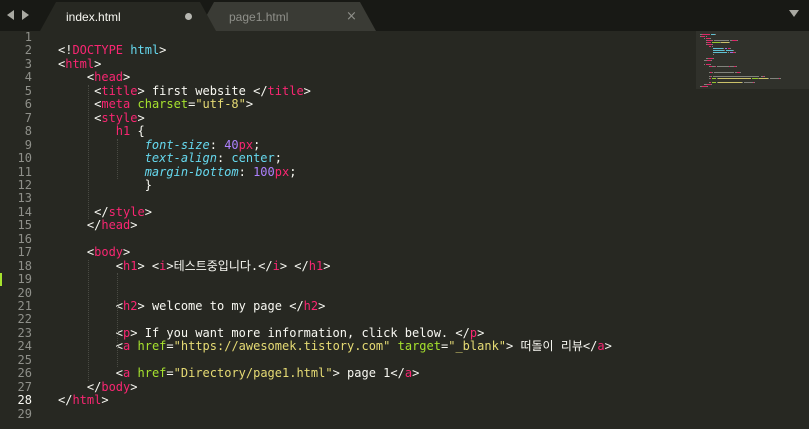 The image size is (809, 429). What do you see at coordinates (220, 306) in the screenshot?
I see `code-token: welcome to my page` at bounding box center [220, 306].